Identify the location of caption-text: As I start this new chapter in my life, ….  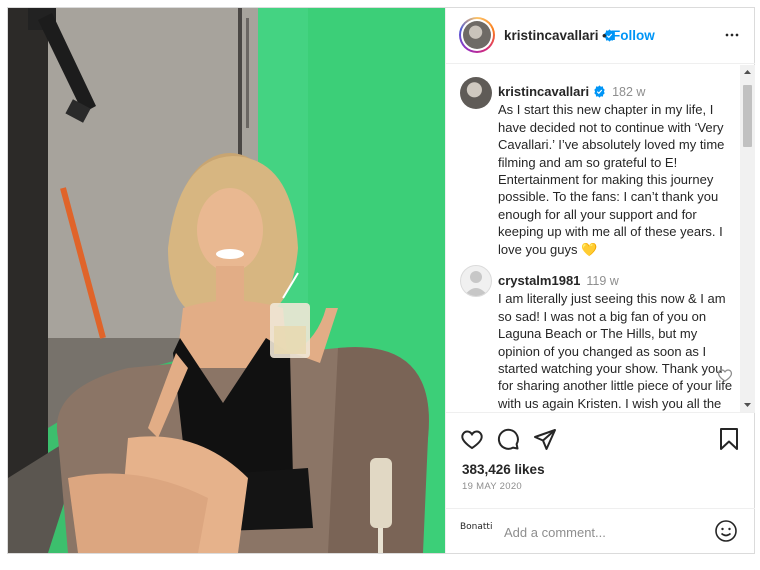
(611, 179).